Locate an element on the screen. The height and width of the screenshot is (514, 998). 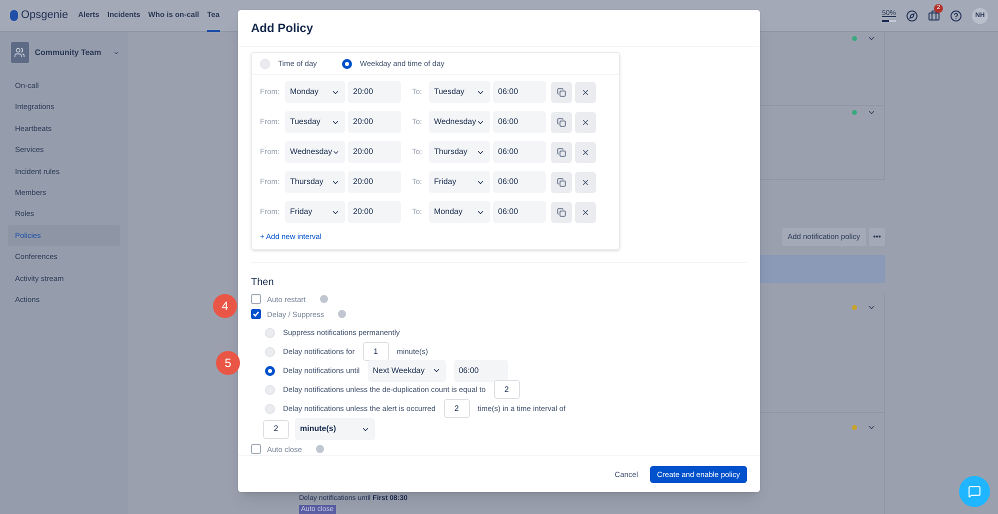
dialog-title: Add Policy is located at coordinates (282, 28).